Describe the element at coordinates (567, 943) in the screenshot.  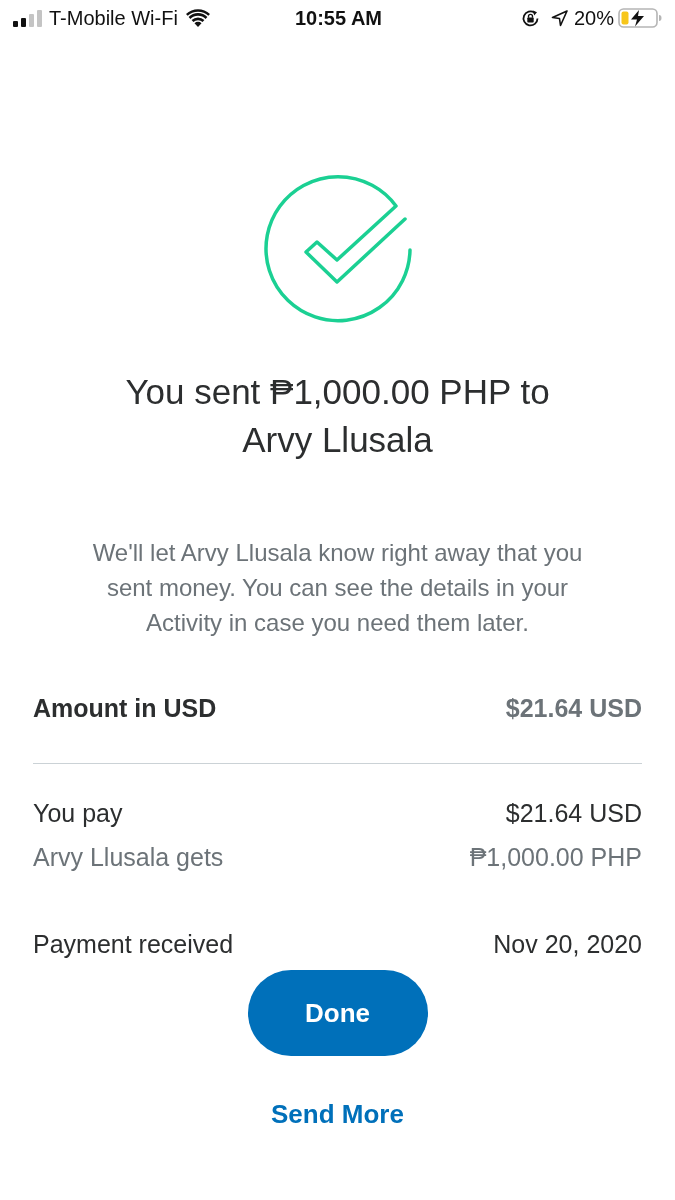
I see `detail-value: Nov 20, 2020` at that location.